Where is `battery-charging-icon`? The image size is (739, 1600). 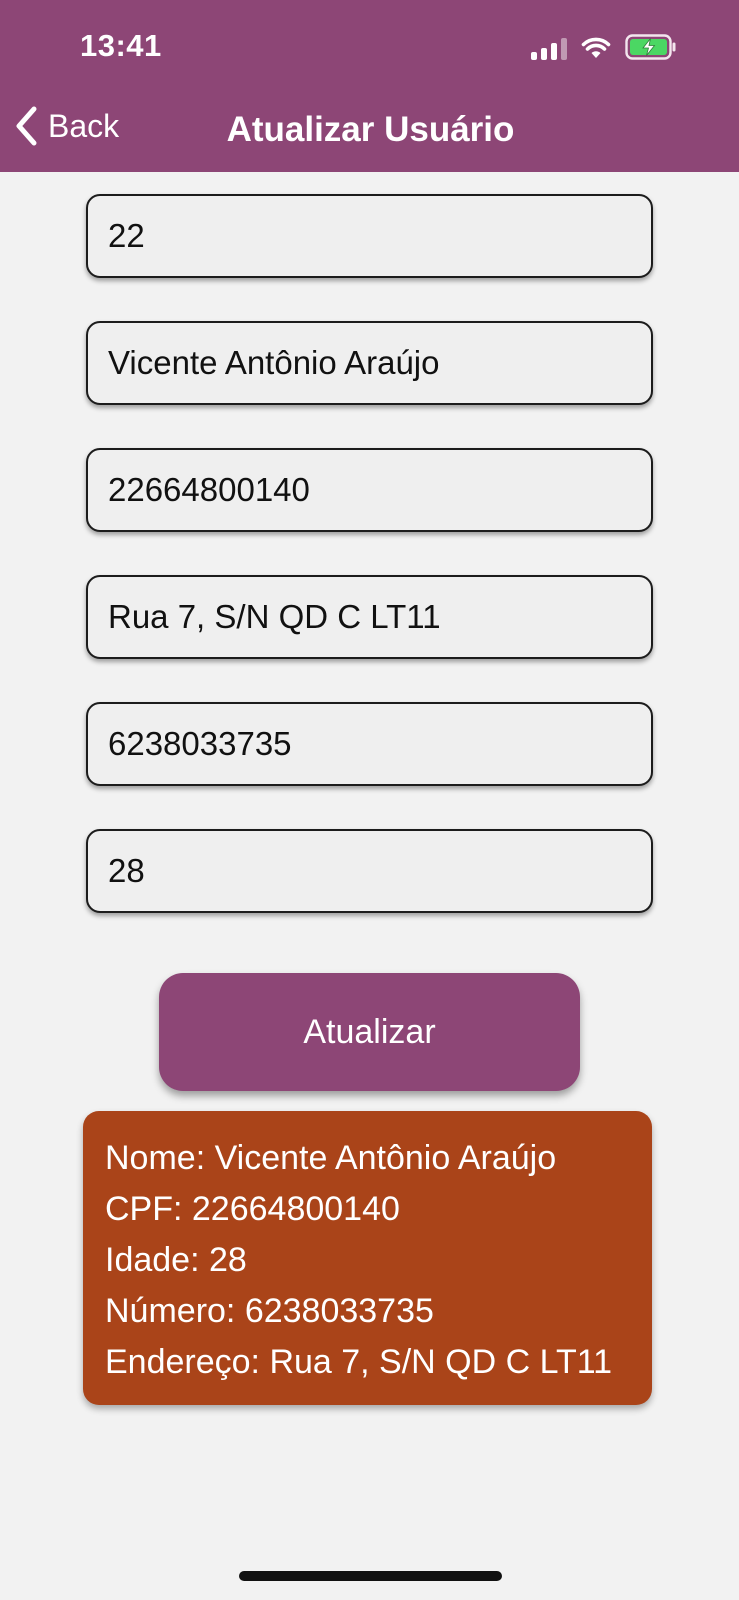
battery-charging-icon is located at coordinates (651, 47).